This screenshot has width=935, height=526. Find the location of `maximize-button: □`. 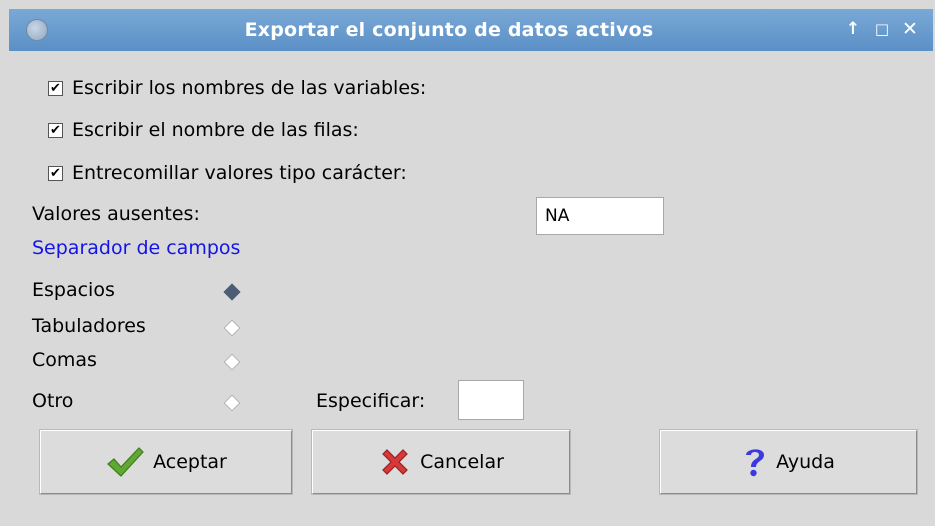

maximize-button: □ is located at coordinates (882, 29).